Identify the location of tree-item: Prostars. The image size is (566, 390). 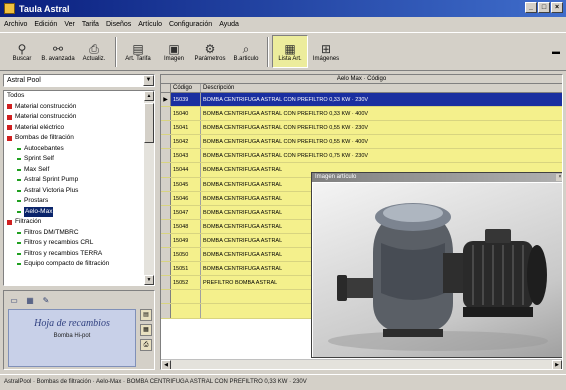
(79, 201).